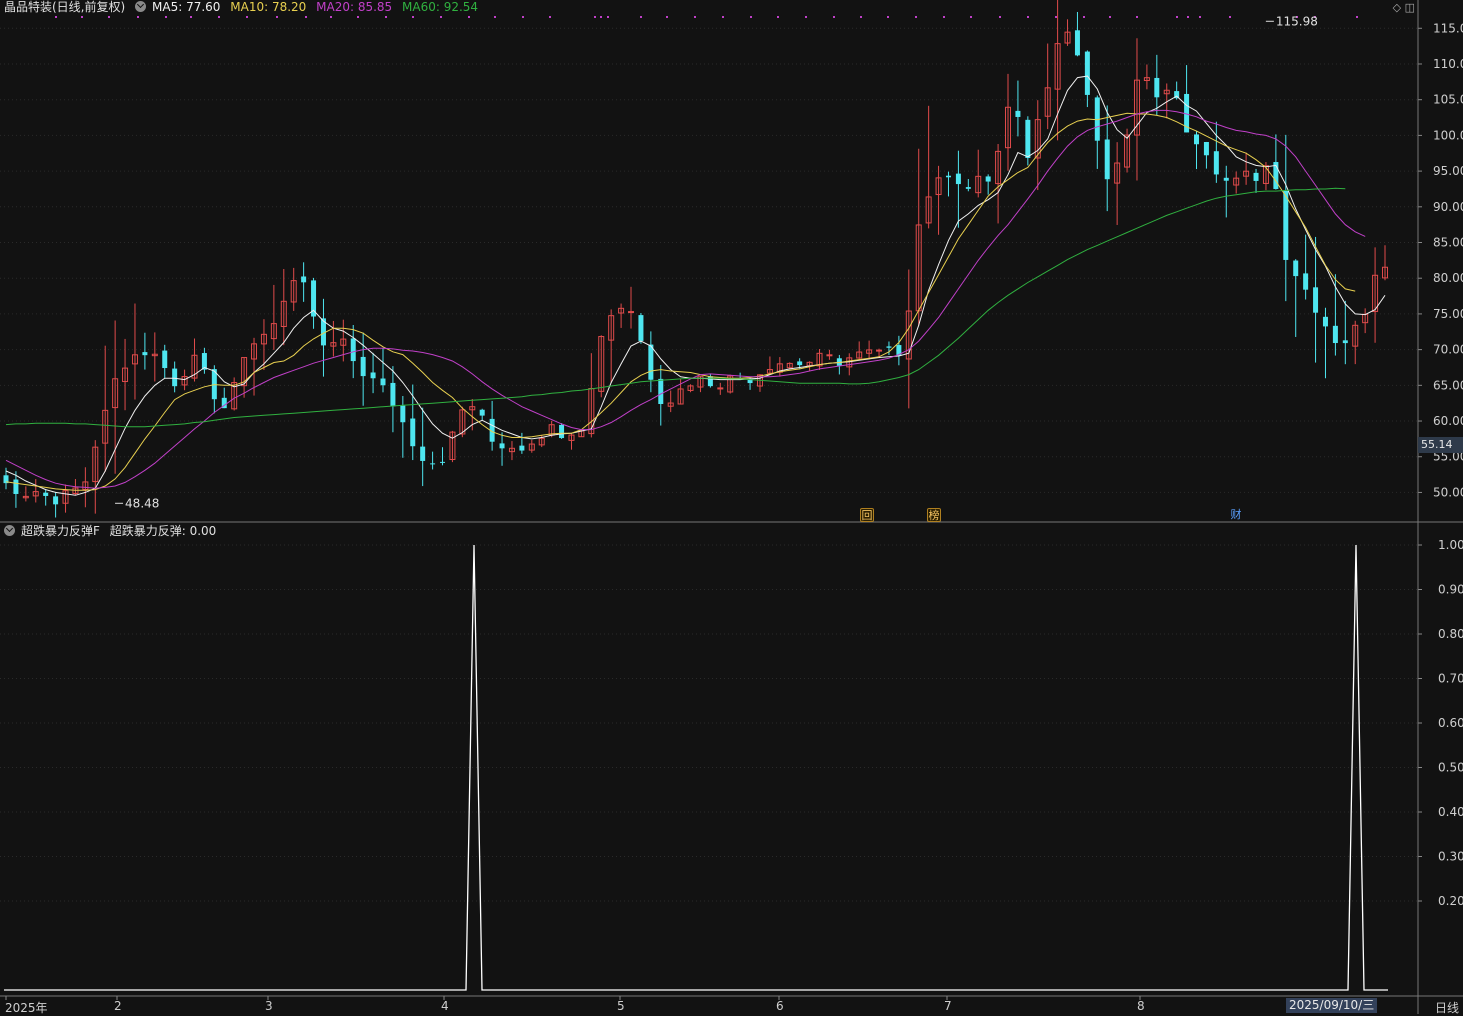 The image size is (1463, 1016). Describe the element at coordinates (142, 503) in the screenshot. I see `low-annotation: 48.48` at that location.